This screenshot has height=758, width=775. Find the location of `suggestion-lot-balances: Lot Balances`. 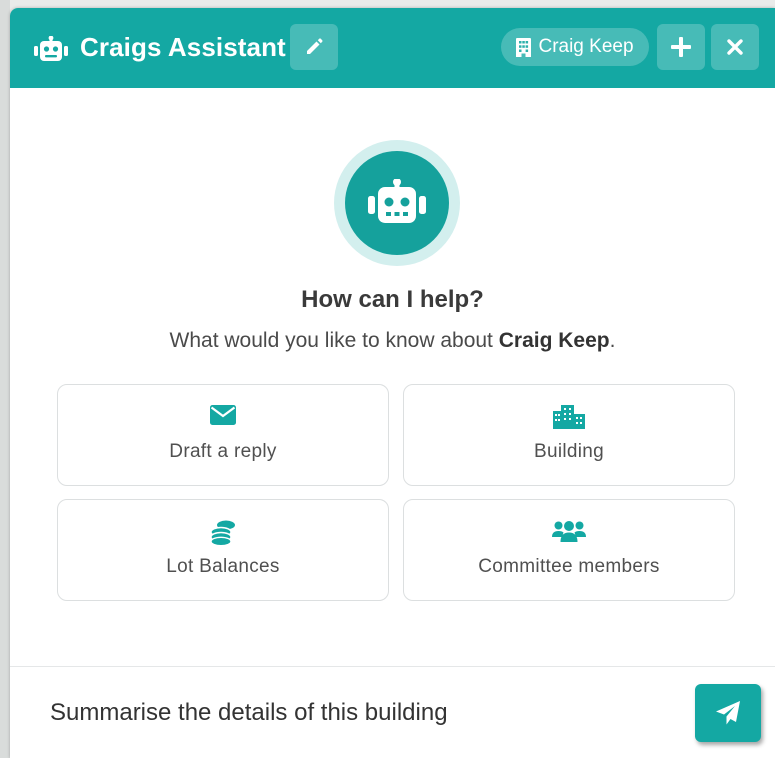

suggestion-lot-balances: Lot Balances is located at coordinates (223, 550).